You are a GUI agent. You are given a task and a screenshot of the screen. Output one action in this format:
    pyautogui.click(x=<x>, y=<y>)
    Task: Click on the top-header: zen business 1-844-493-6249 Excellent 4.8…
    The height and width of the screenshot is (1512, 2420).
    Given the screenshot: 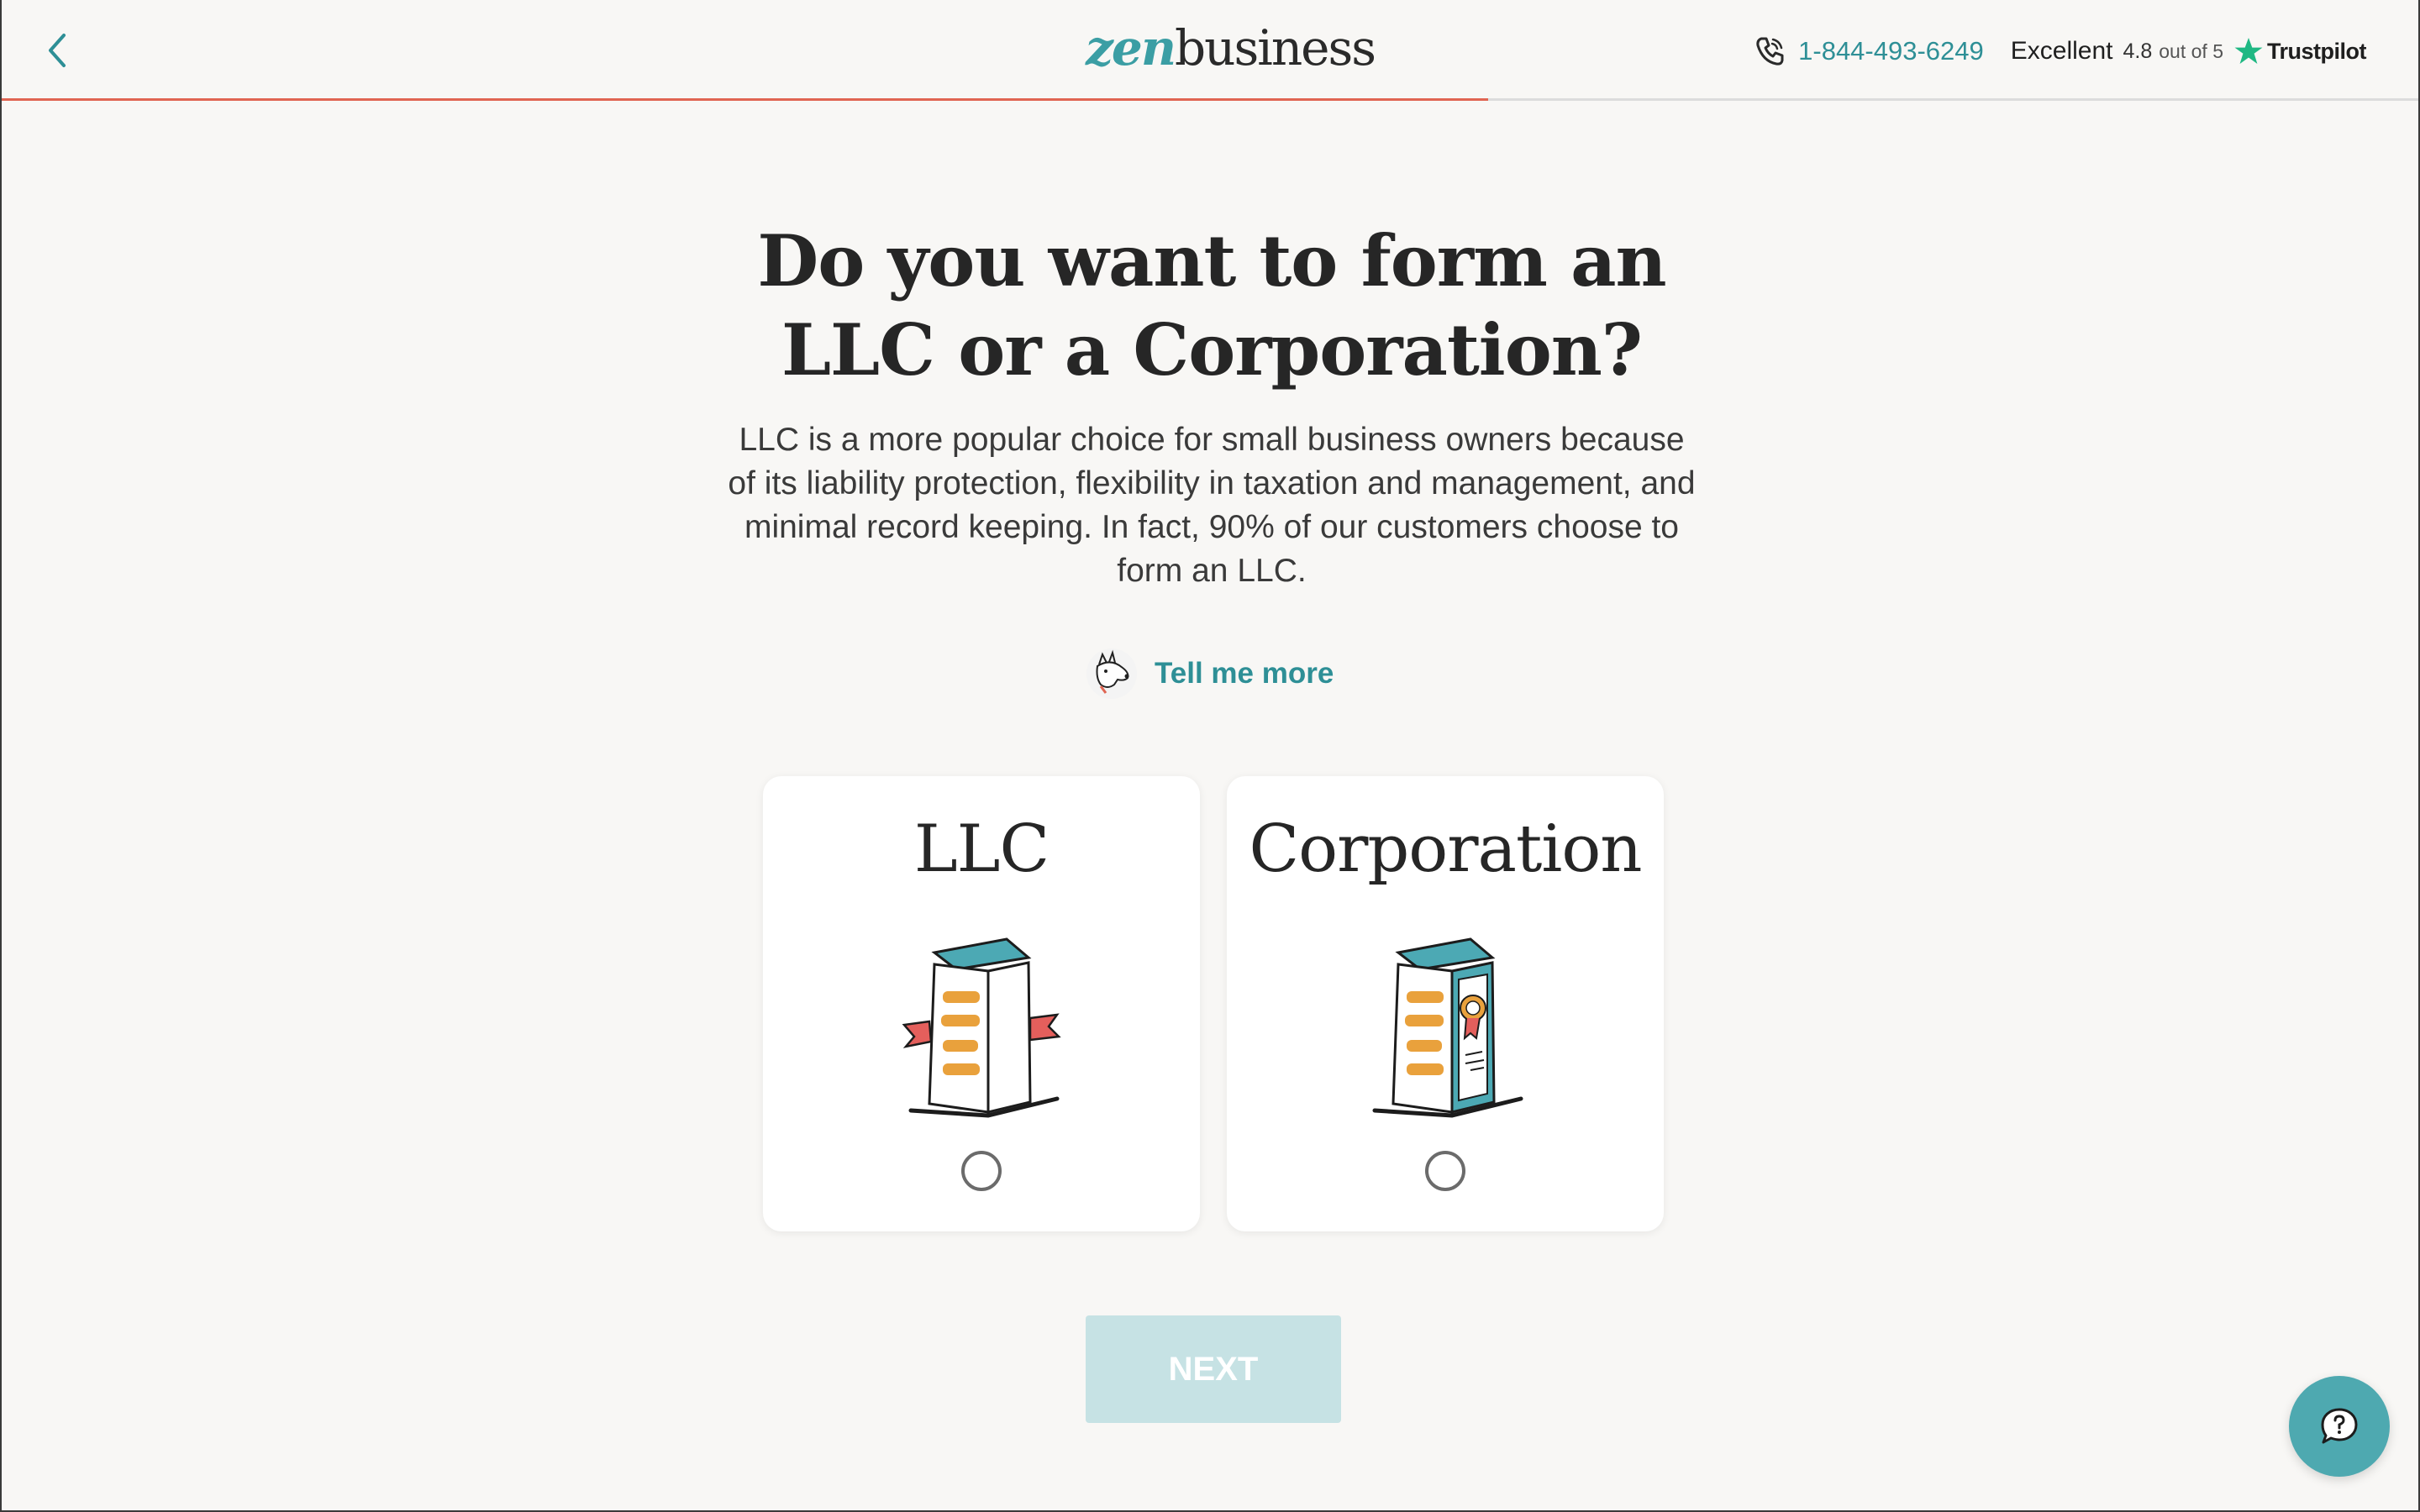 What is the action you would take?
    pyautogui.click(x=1210, y=50)
    